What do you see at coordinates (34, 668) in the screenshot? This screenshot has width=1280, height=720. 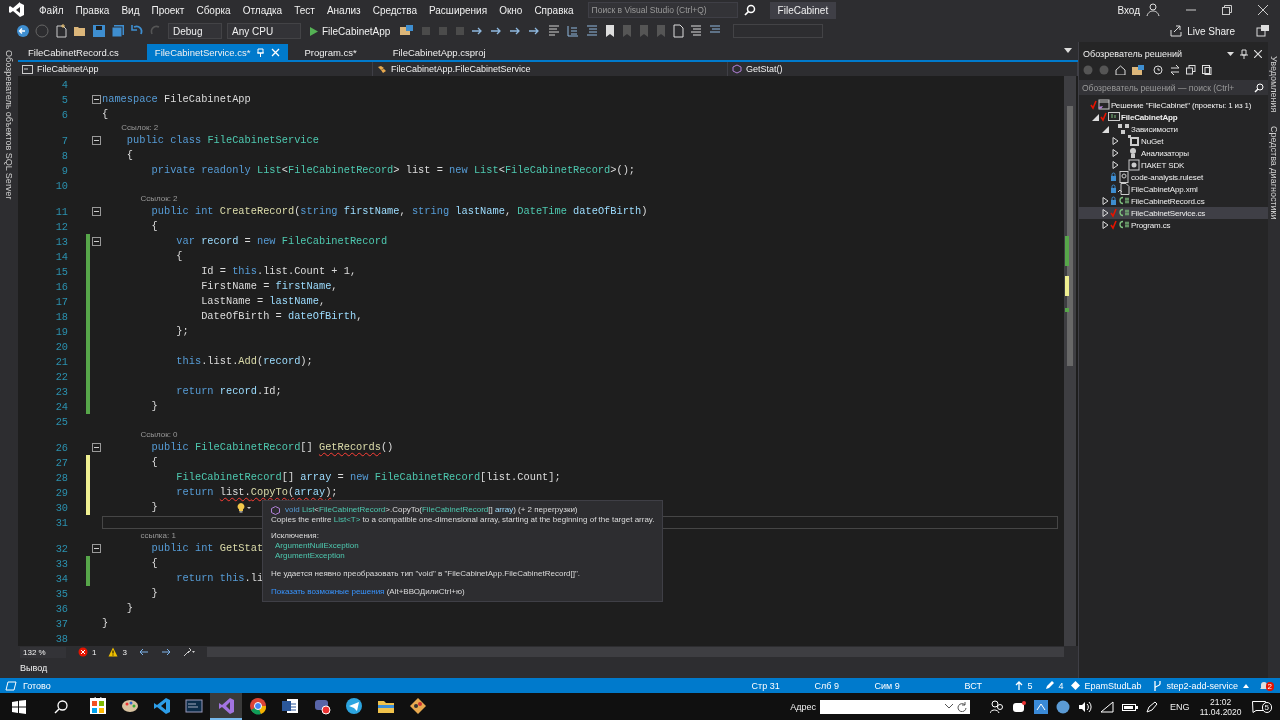 I see `output-tab: Вывод` at bounding box center [34, 668].